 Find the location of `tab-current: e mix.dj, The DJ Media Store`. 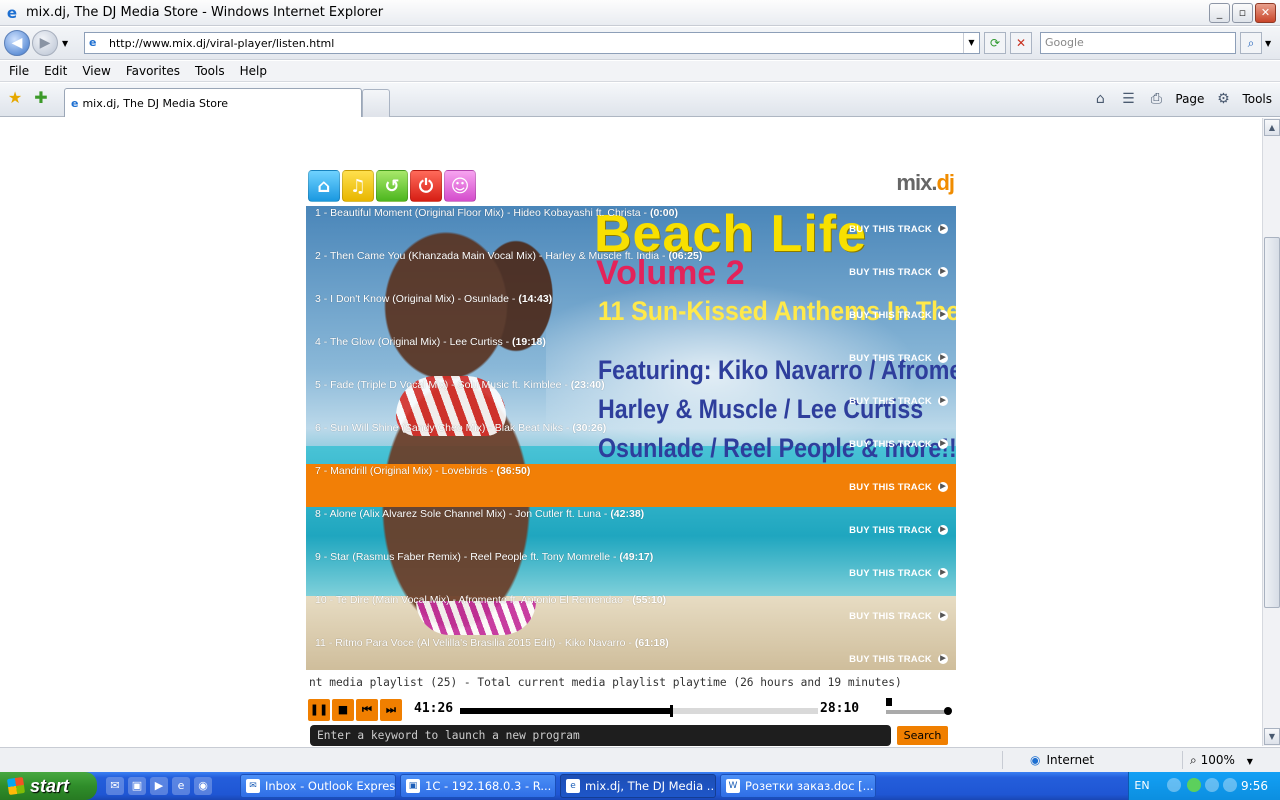

tab-current: e mix.dj, The DJ Media Store is located at coordinates (213, 102).